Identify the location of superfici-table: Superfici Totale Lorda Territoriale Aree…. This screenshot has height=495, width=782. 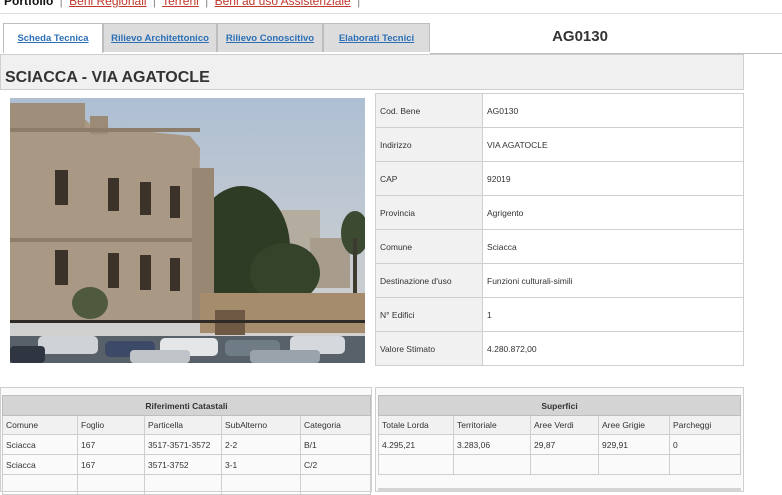
(559, 435).